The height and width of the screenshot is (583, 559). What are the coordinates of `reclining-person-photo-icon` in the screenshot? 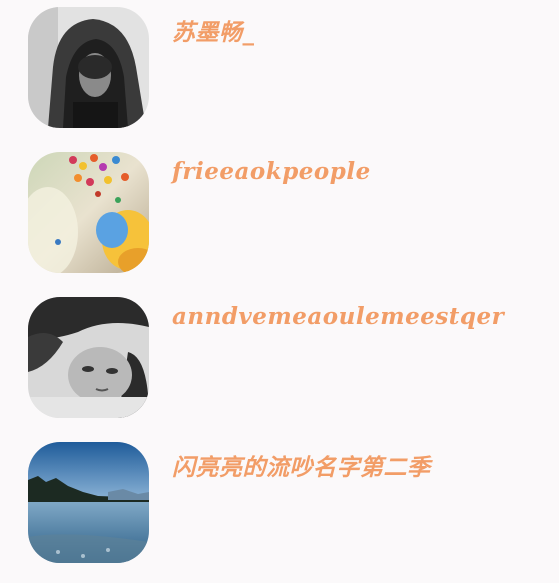 It's located at (88, 357).